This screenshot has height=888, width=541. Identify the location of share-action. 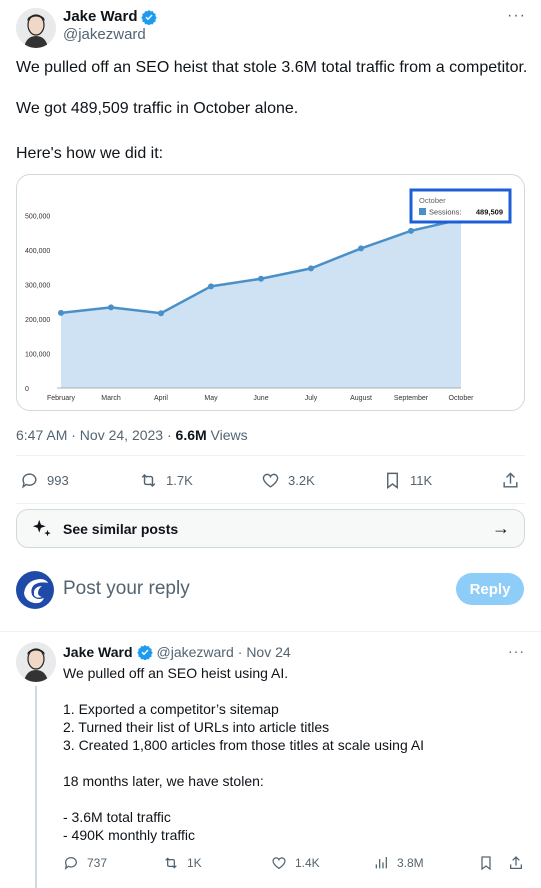
(510, 480).